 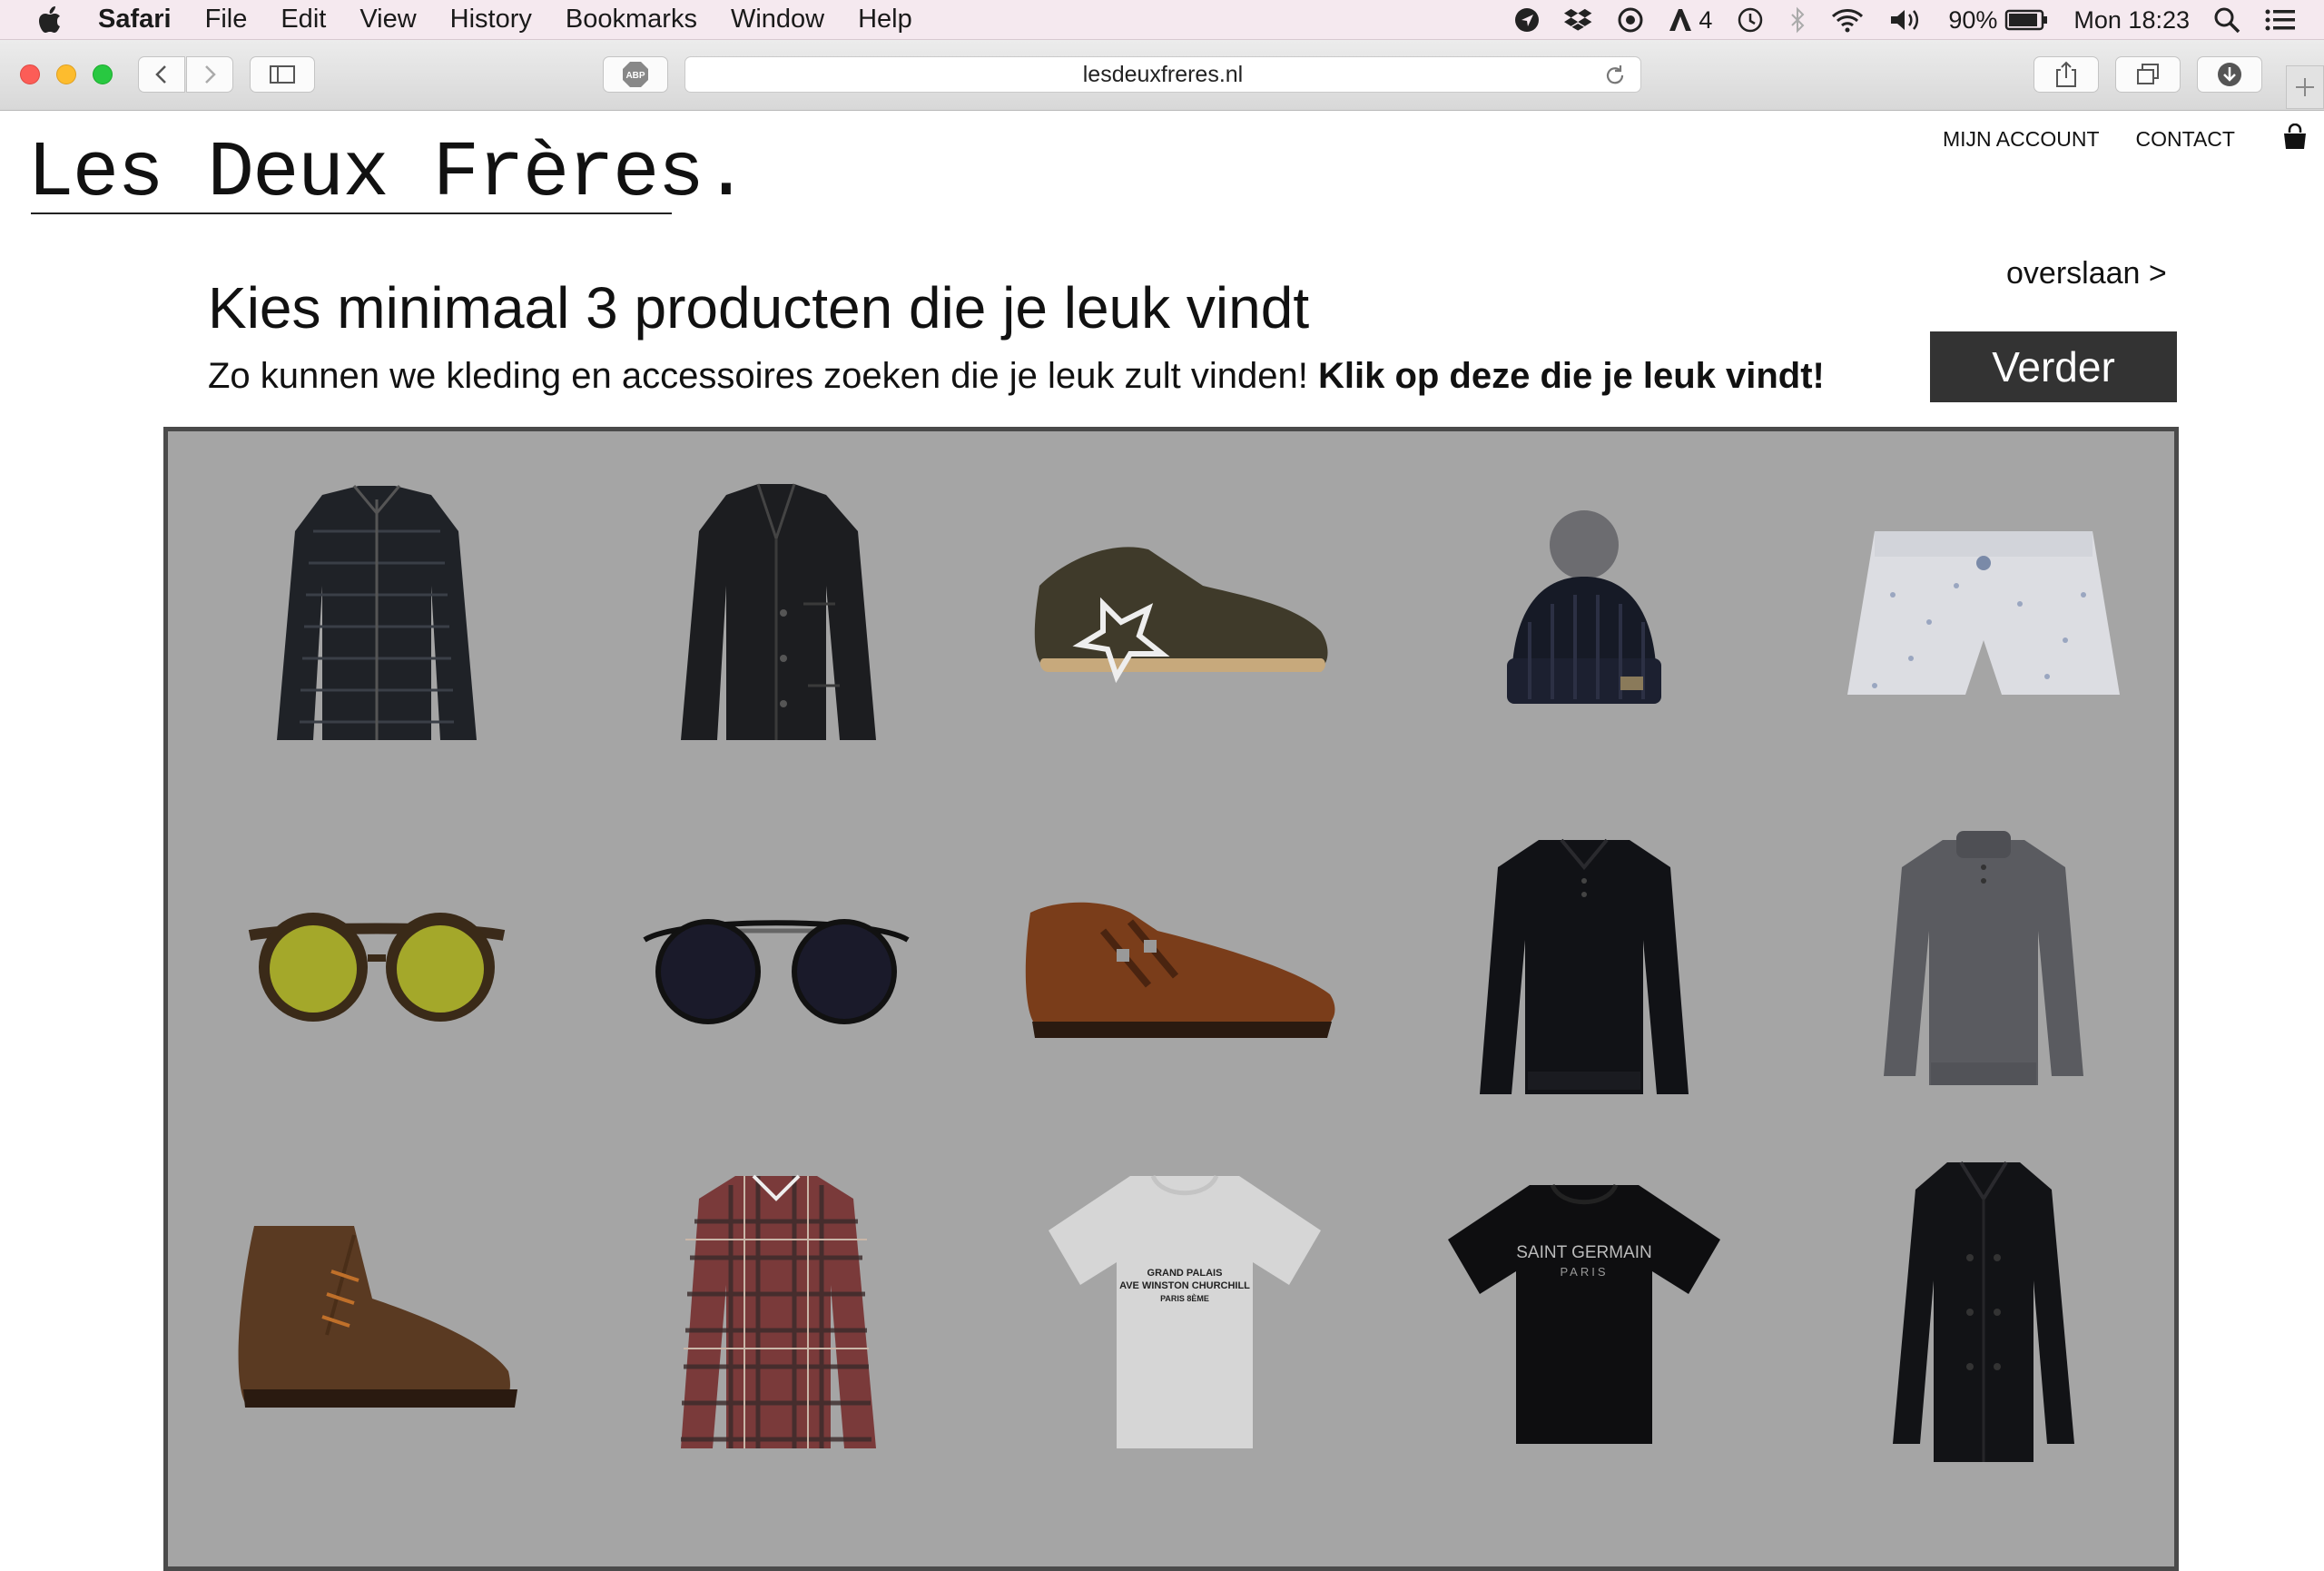 I want to click on adblock-button: ABP, so click(x=635, y=74).